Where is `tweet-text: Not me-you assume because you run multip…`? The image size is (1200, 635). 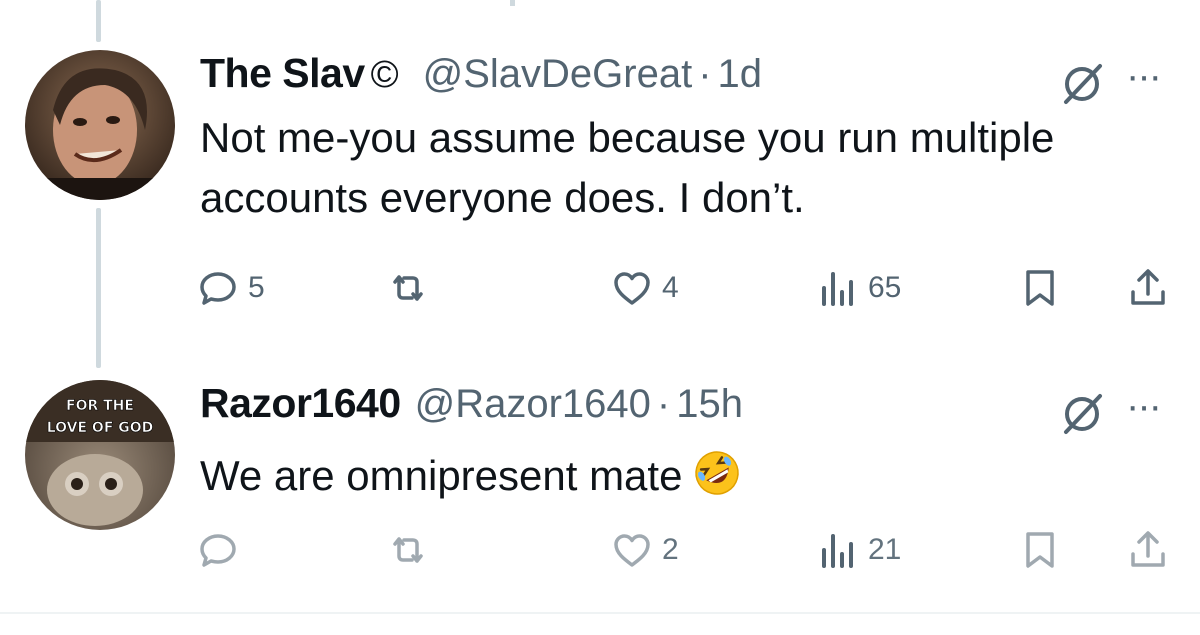
tweet-text: Not me-you assume because you run multip… is located at coordinates (627, 167).